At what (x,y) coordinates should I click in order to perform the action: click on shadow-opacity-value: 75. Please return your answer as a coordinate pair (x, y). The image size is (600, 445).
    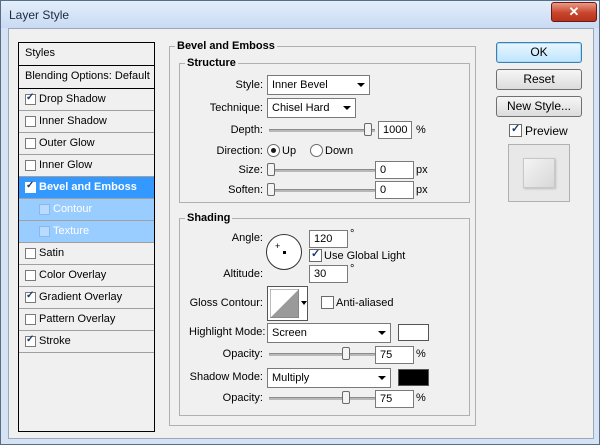
    Looking at the image, I should click on (386, 399).